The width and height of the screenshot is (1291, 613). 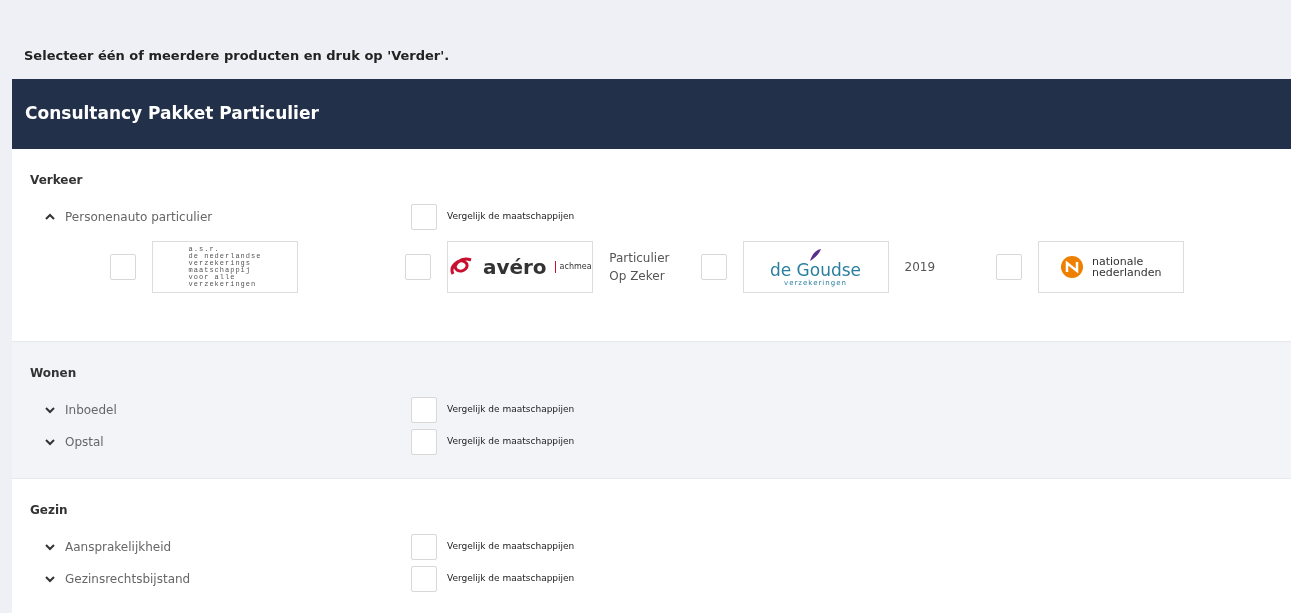 I want to click on section-title: Verkeer, so click(x=56, y=180).